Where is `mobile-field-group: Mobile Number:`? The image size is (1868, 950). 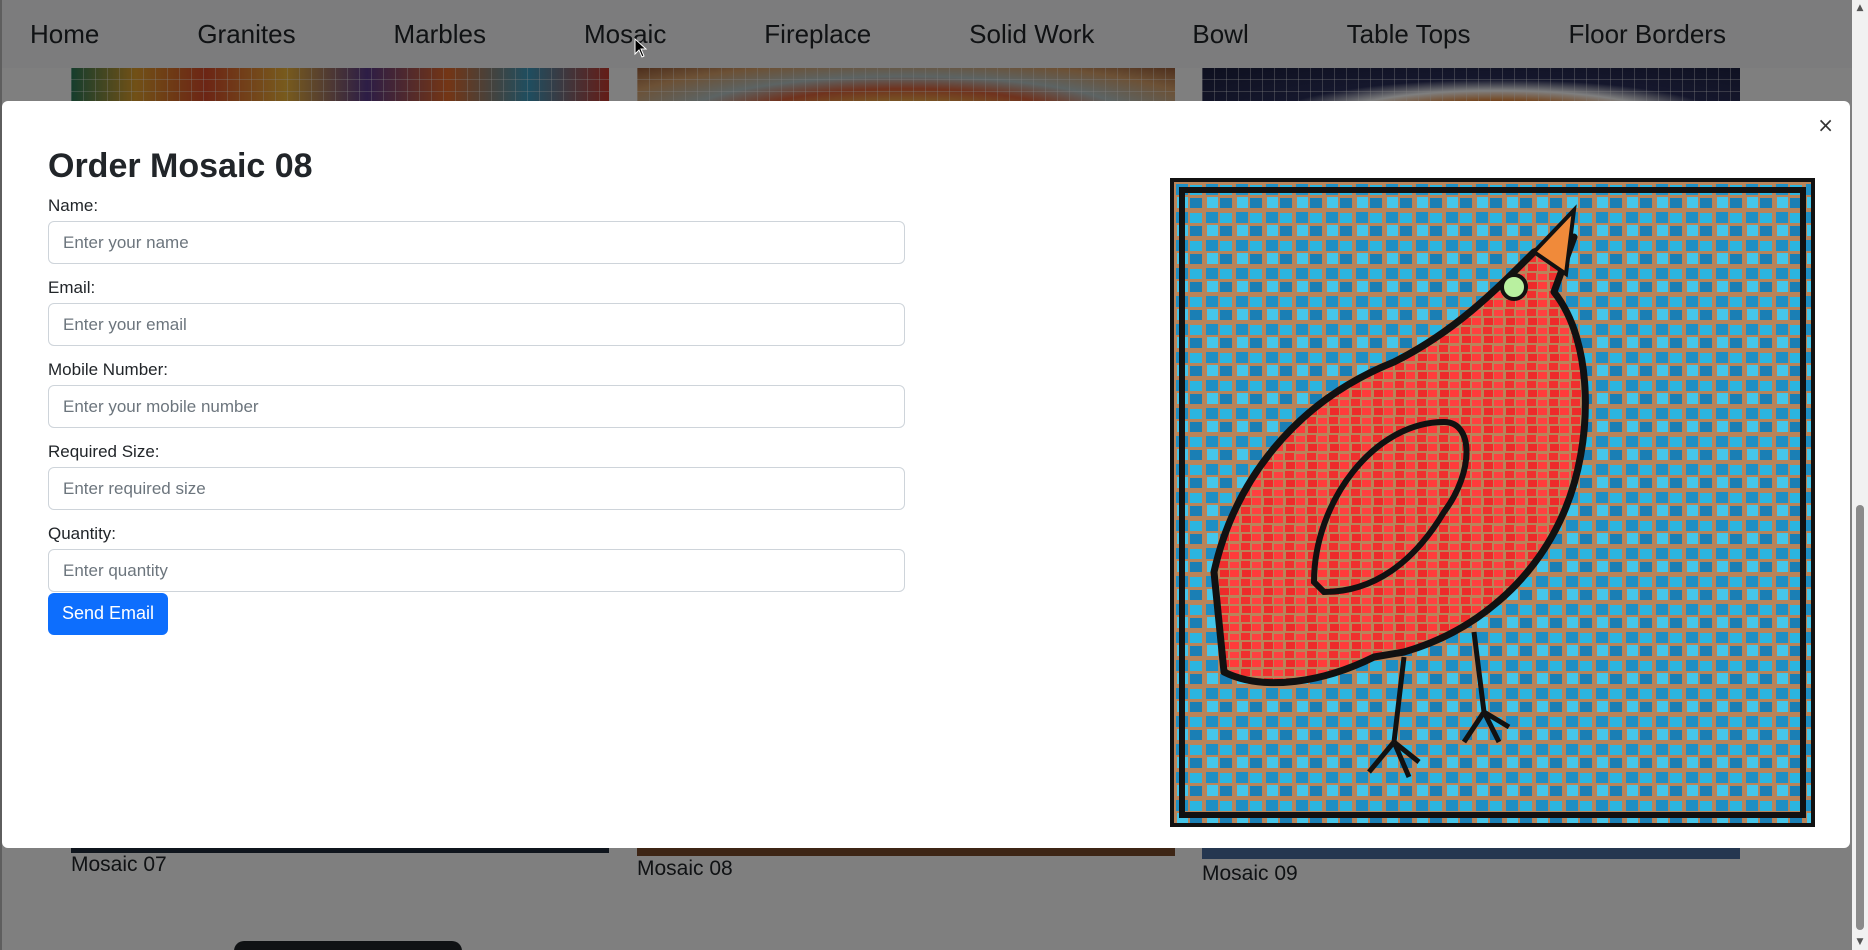
mobile-field-group: Mobile Number: is located at coordinates (476, 394).